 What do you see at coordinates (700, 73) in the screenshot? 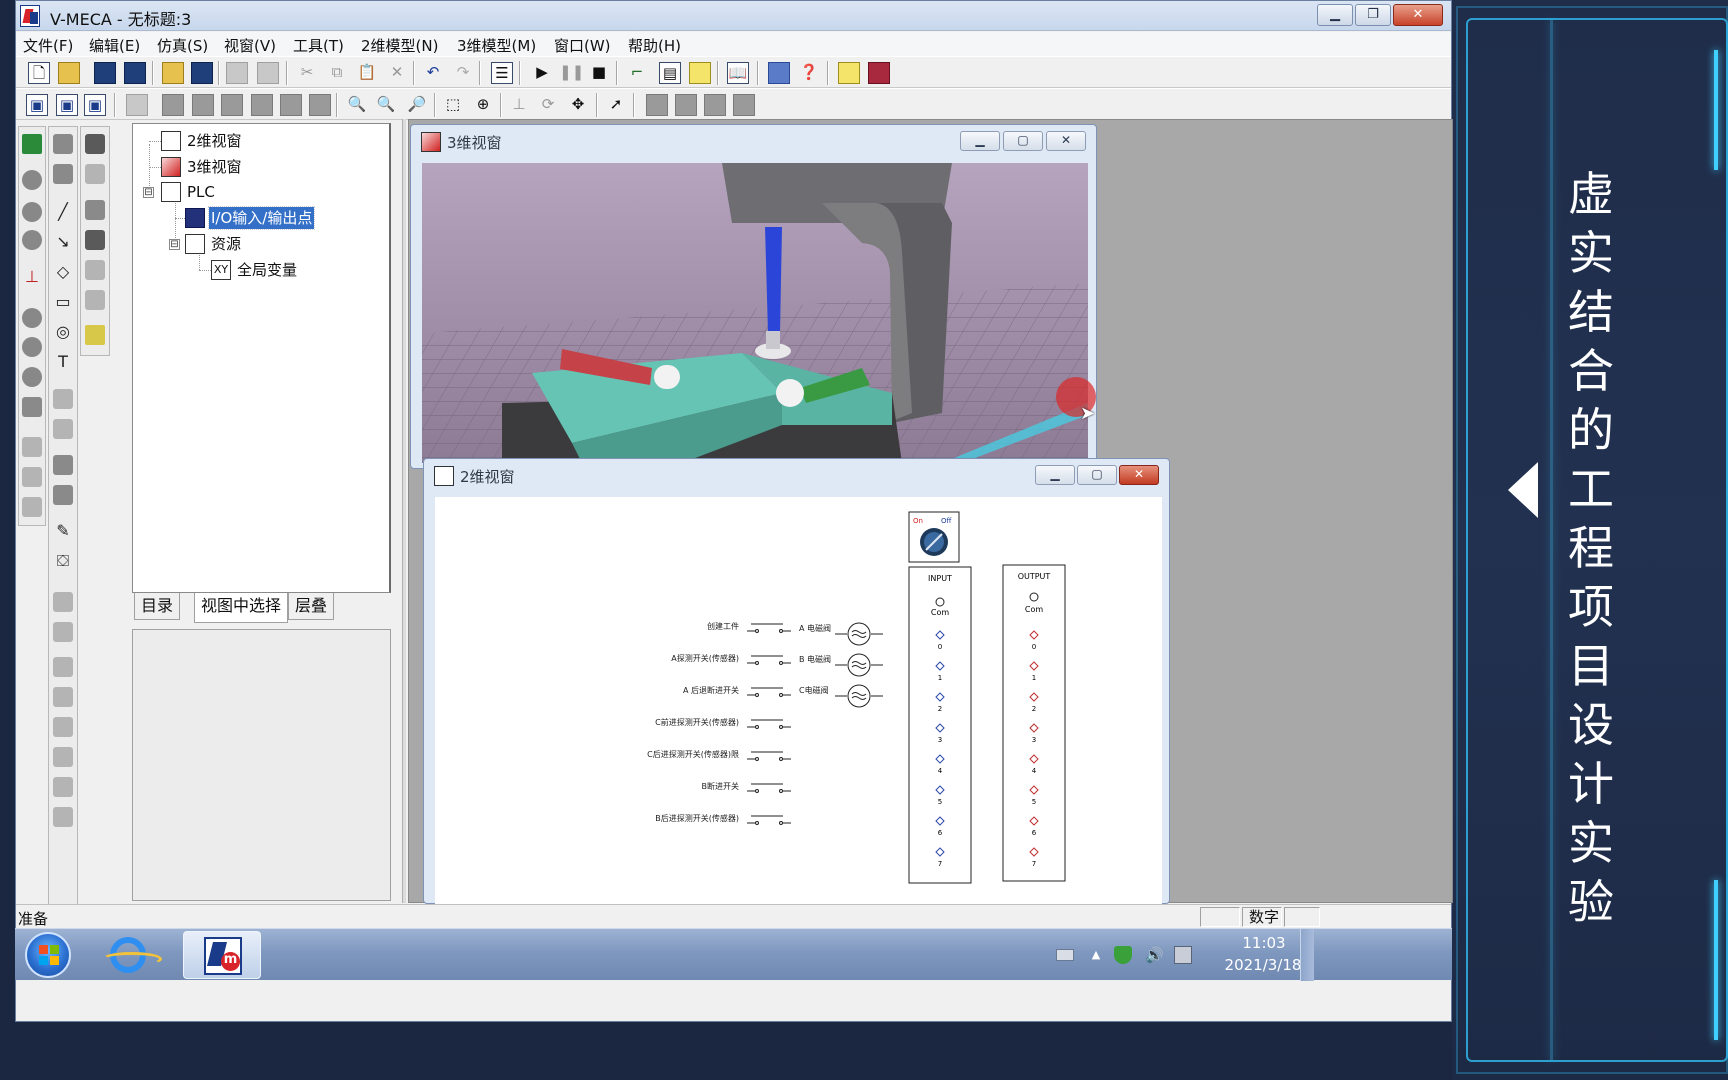
I see `report-button` at bounding box center [700, 73].